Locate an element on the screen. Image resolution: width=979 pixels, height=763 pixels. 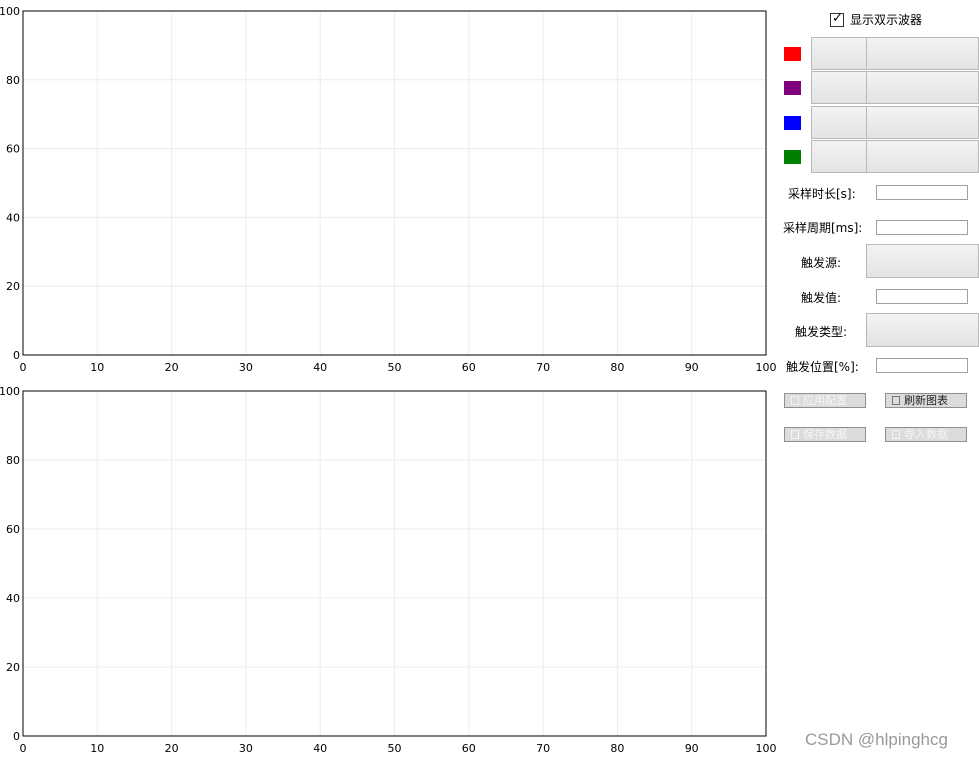
channel-3-selectors is located at coordinates (895, 122).